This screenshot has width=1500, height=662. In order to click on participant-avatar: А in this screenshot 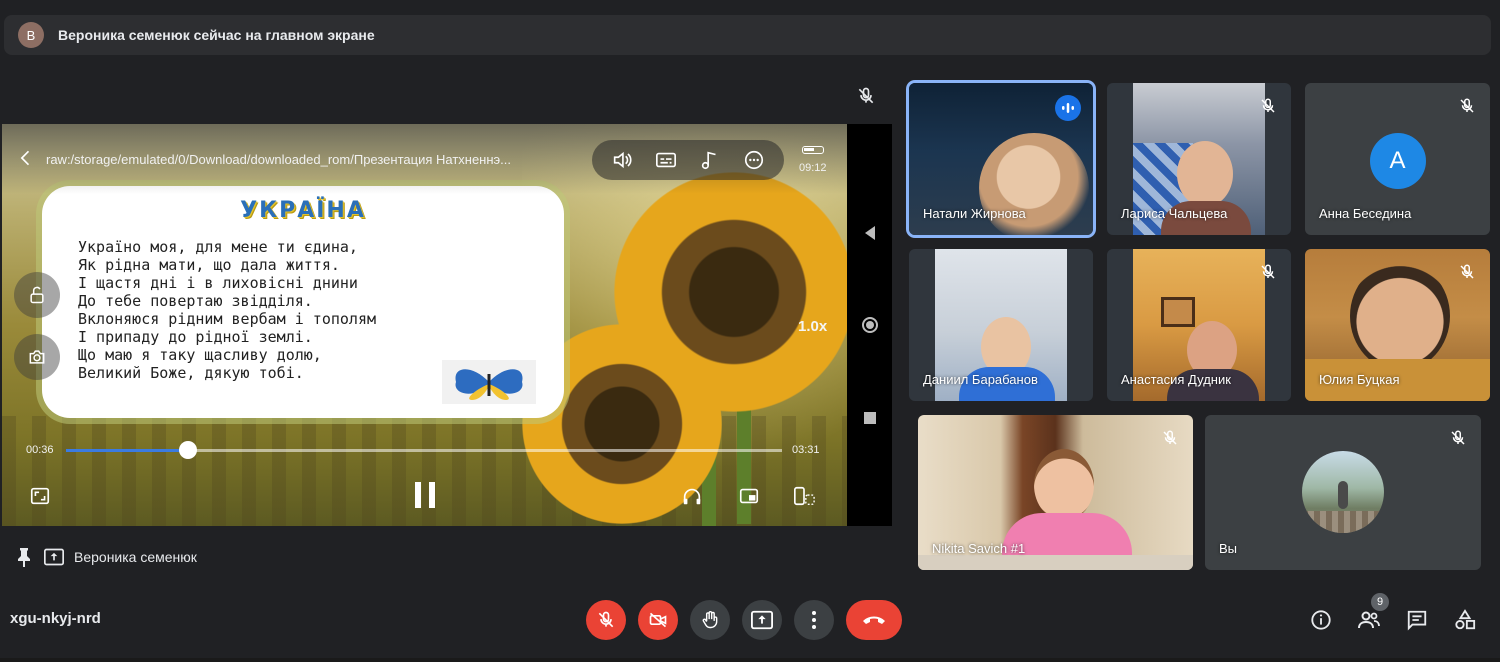, I will do `click(1397, 161)`.